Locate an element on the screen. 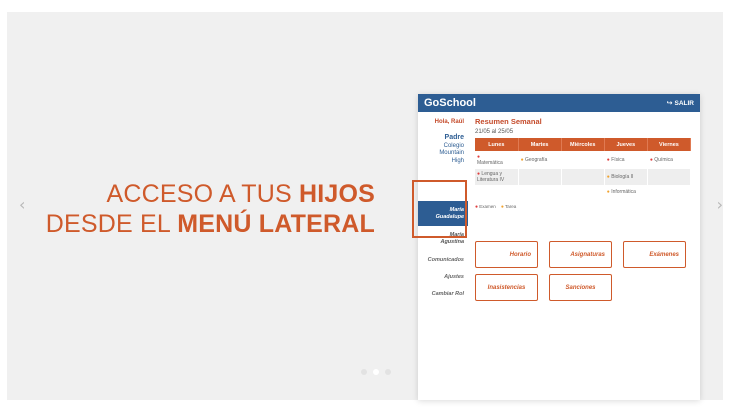 The height and width of the screenshot is (410, 730). slide-headline: ACCESO A TUS HIJOS DESDE EL MENÚ LATERAL is located at coordinates (210, 209).